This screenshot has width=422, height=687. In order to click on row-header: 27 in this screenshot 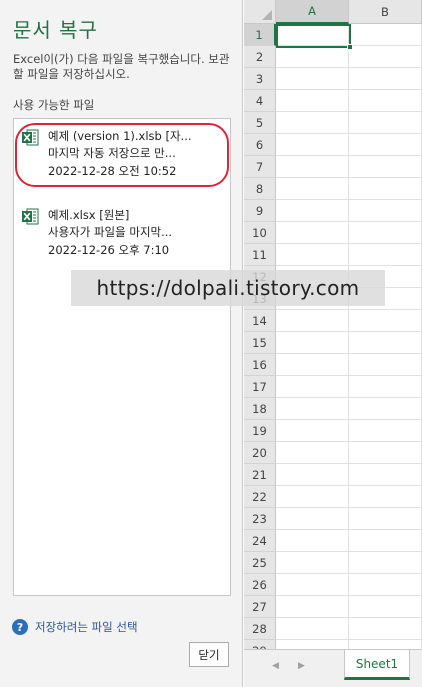, I will do `click(260, 607)`.